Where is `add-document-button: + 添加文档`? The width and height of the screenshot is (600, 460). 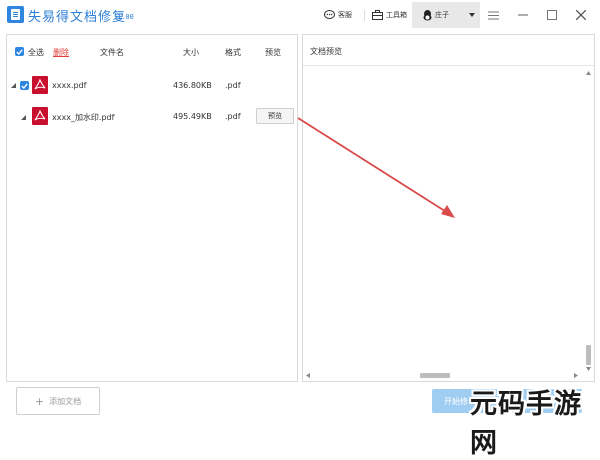 add-document-button: + 添加文档 is located at coordinates (58, 401).